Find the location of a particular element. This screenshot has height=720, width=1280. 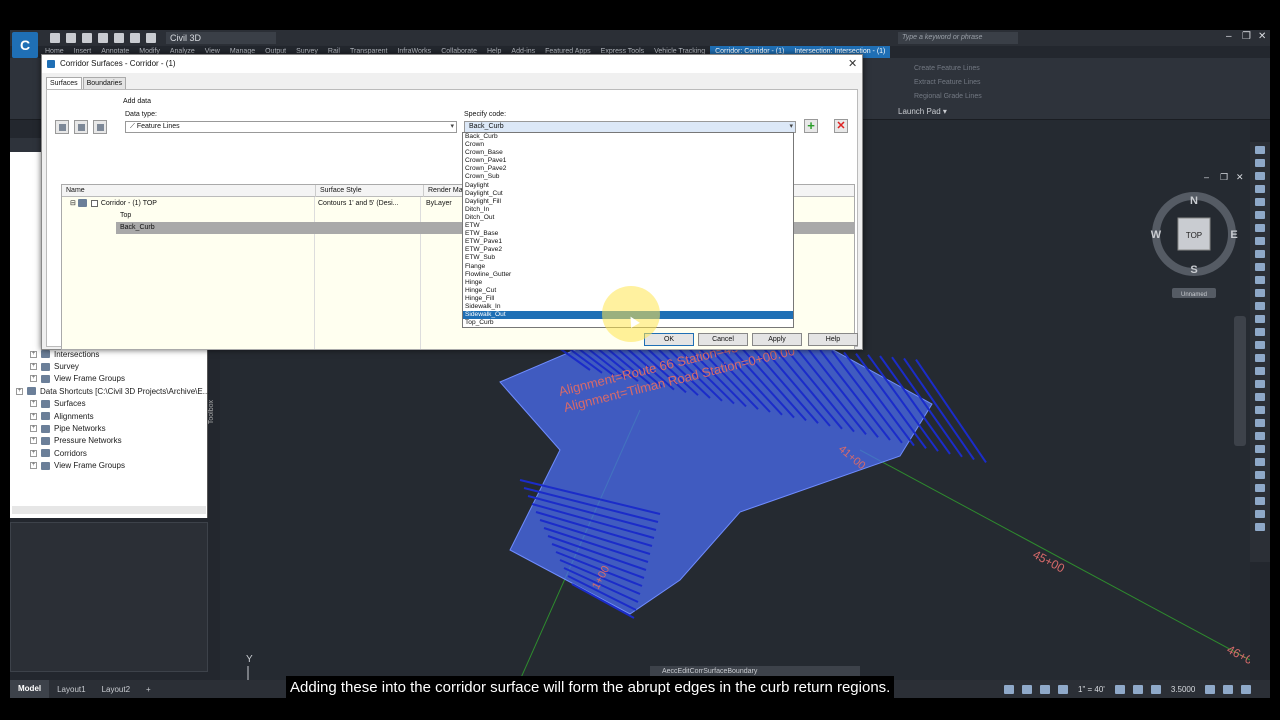

data-type-select: ⟋ Feature Lines ▾ is located at coordinates (291, 127).